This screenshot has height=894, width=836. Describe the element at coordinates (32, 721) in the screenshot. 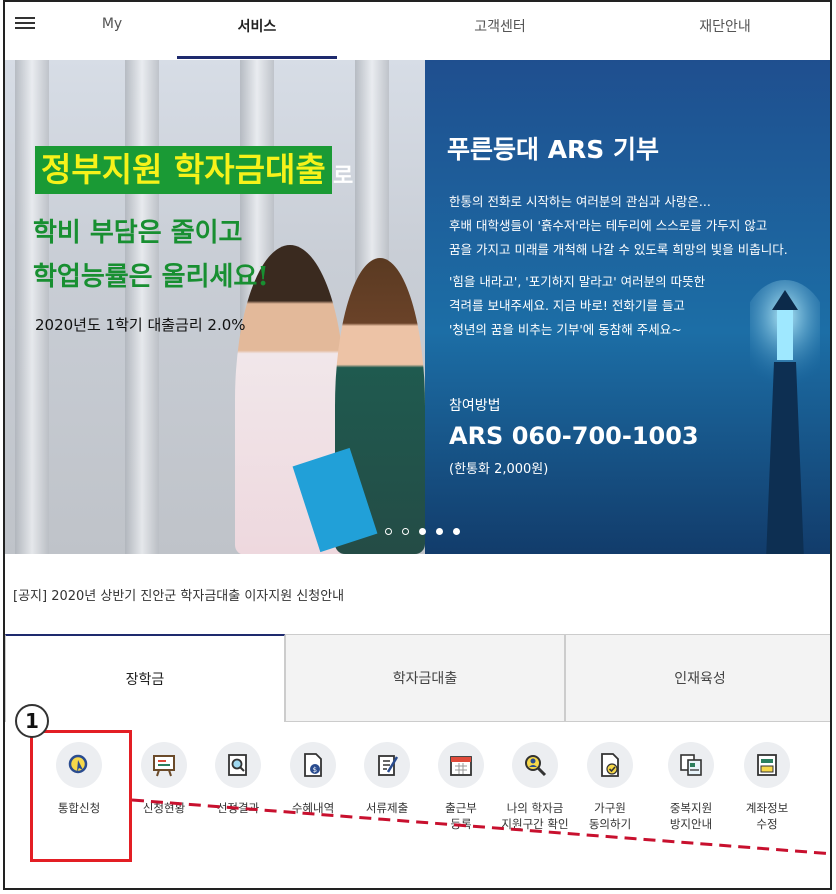

I see `step-badge: 1` at that location.